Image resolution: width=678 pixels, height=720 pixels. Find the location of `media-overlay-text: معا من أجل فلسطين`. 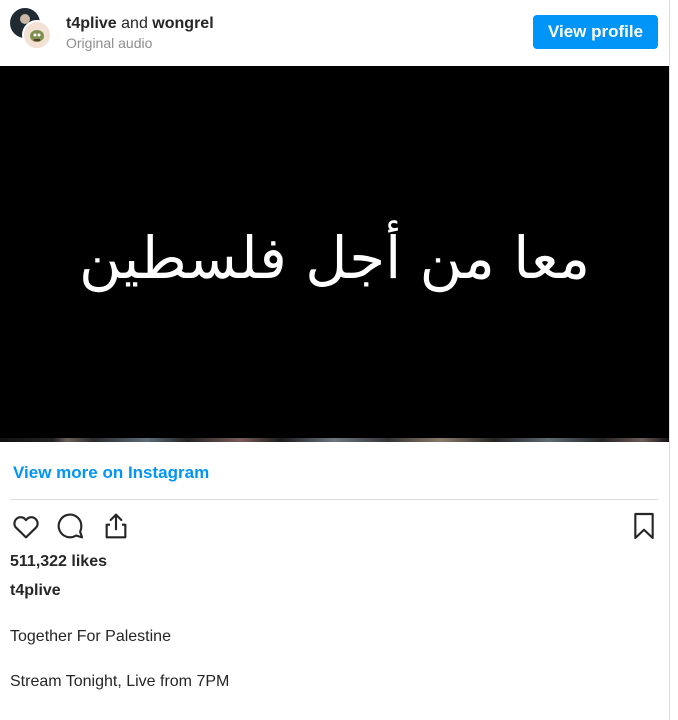

media-overlay-text: معا من أجل فلسطين is located at coordinates (334, 258).